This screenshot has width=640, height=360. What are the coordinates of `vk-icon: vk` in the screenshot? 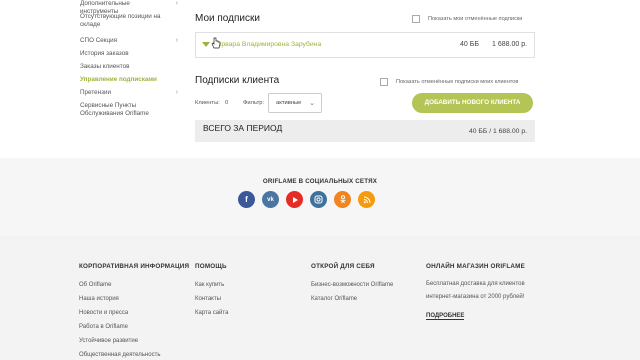 It's located at (270, 199).